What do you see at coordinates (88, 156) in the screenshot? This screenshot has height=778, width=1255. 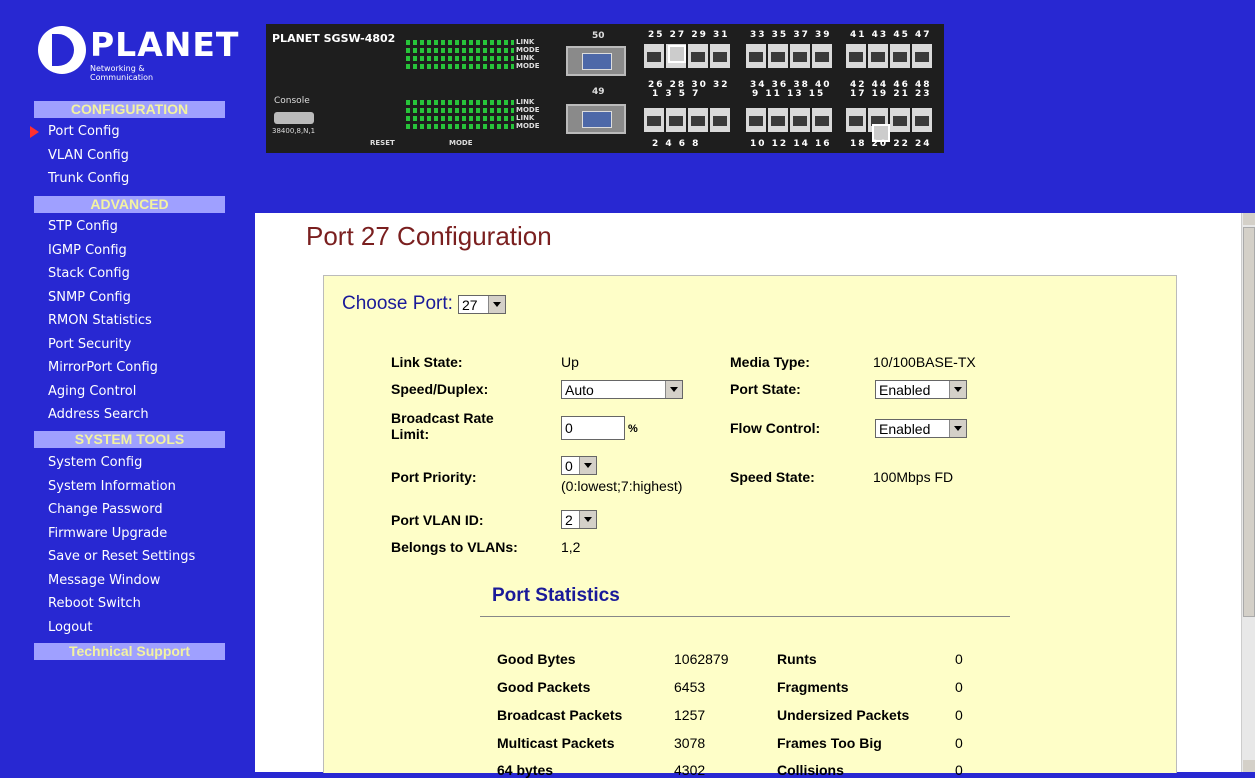 I see `nav-vlan-config: VLAN Config` at bounding box center [88, 156].